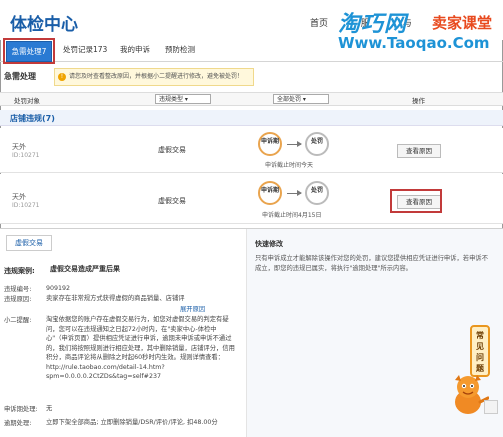 This screenshot has width=503, height=437. Describe the element at coordinates (171, 99) in the screenshot. I see `type-select-label: 违规类型` at that location.